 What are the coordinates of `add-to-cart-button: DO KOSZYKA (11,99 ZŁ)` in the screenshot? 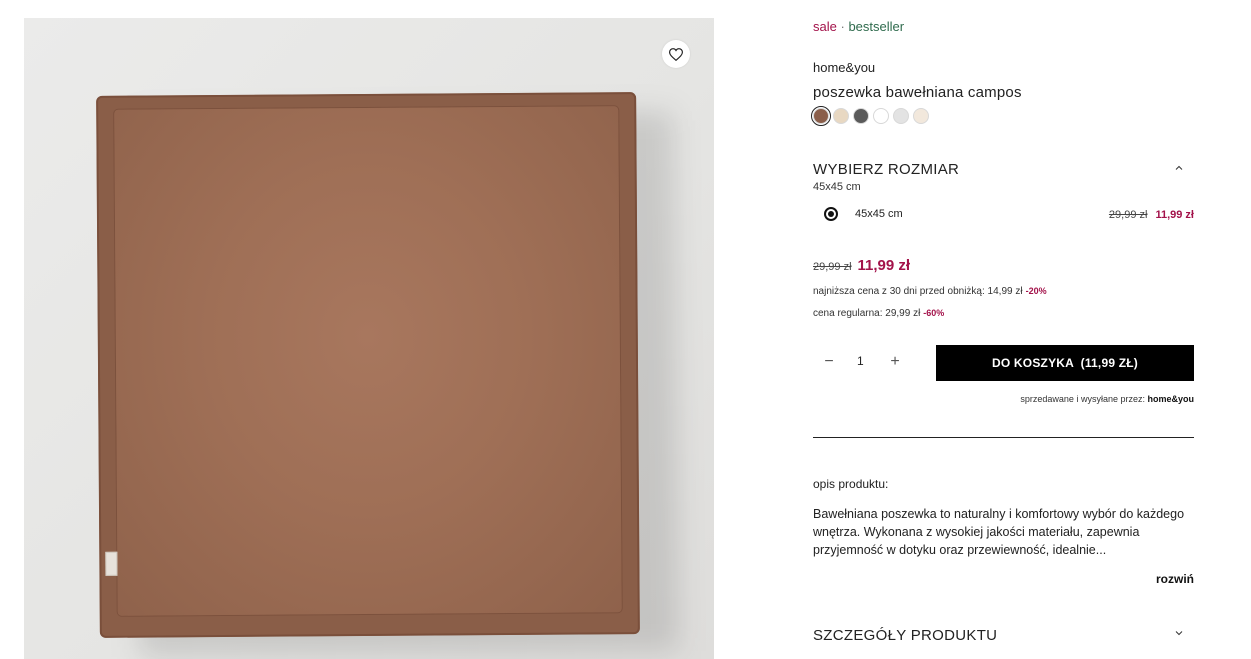 It's located at (1065, 363).